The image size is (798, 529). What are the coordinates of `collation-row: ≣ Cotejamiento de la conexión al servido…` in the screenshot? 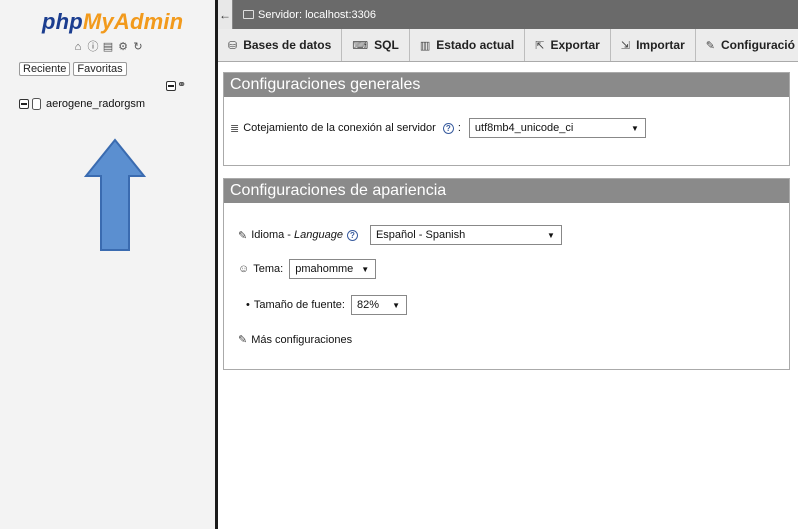 It's located at (438, 128).